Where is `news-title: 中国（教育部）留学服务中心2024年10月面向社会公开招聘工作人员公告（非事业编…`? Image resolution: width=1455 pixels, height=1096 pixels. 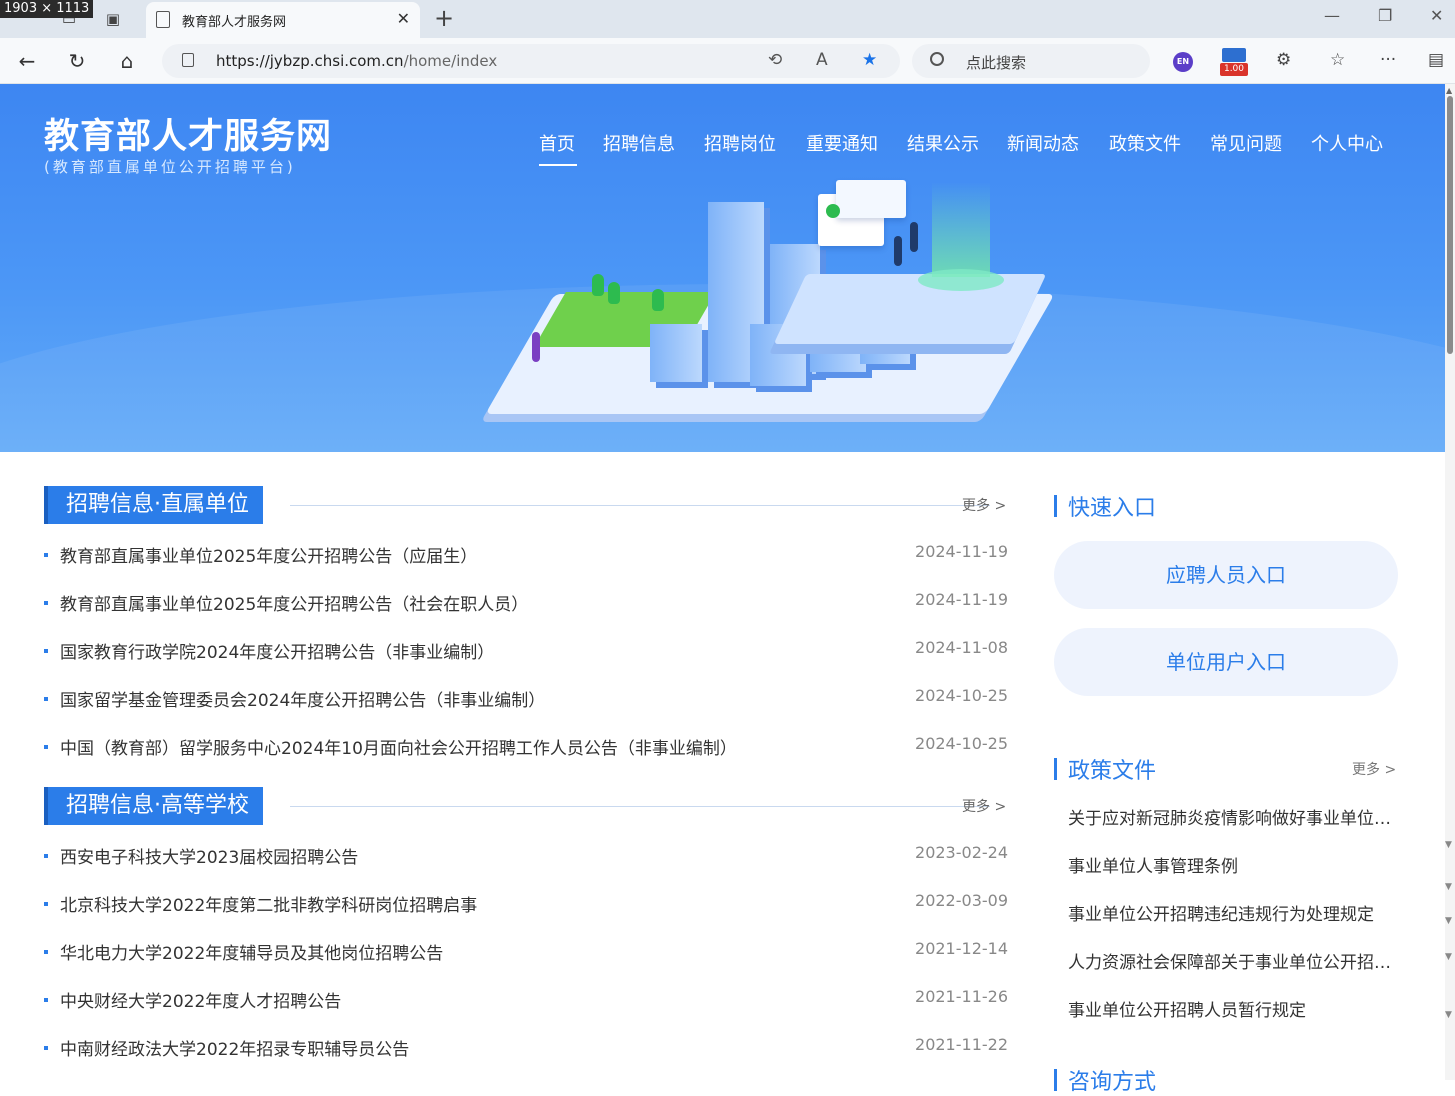
news-title: 中国（教育部）留学服务中心2024年10月面向社会公开招聘工作人员公告（非事业编… is located at coordinates (398, 746).